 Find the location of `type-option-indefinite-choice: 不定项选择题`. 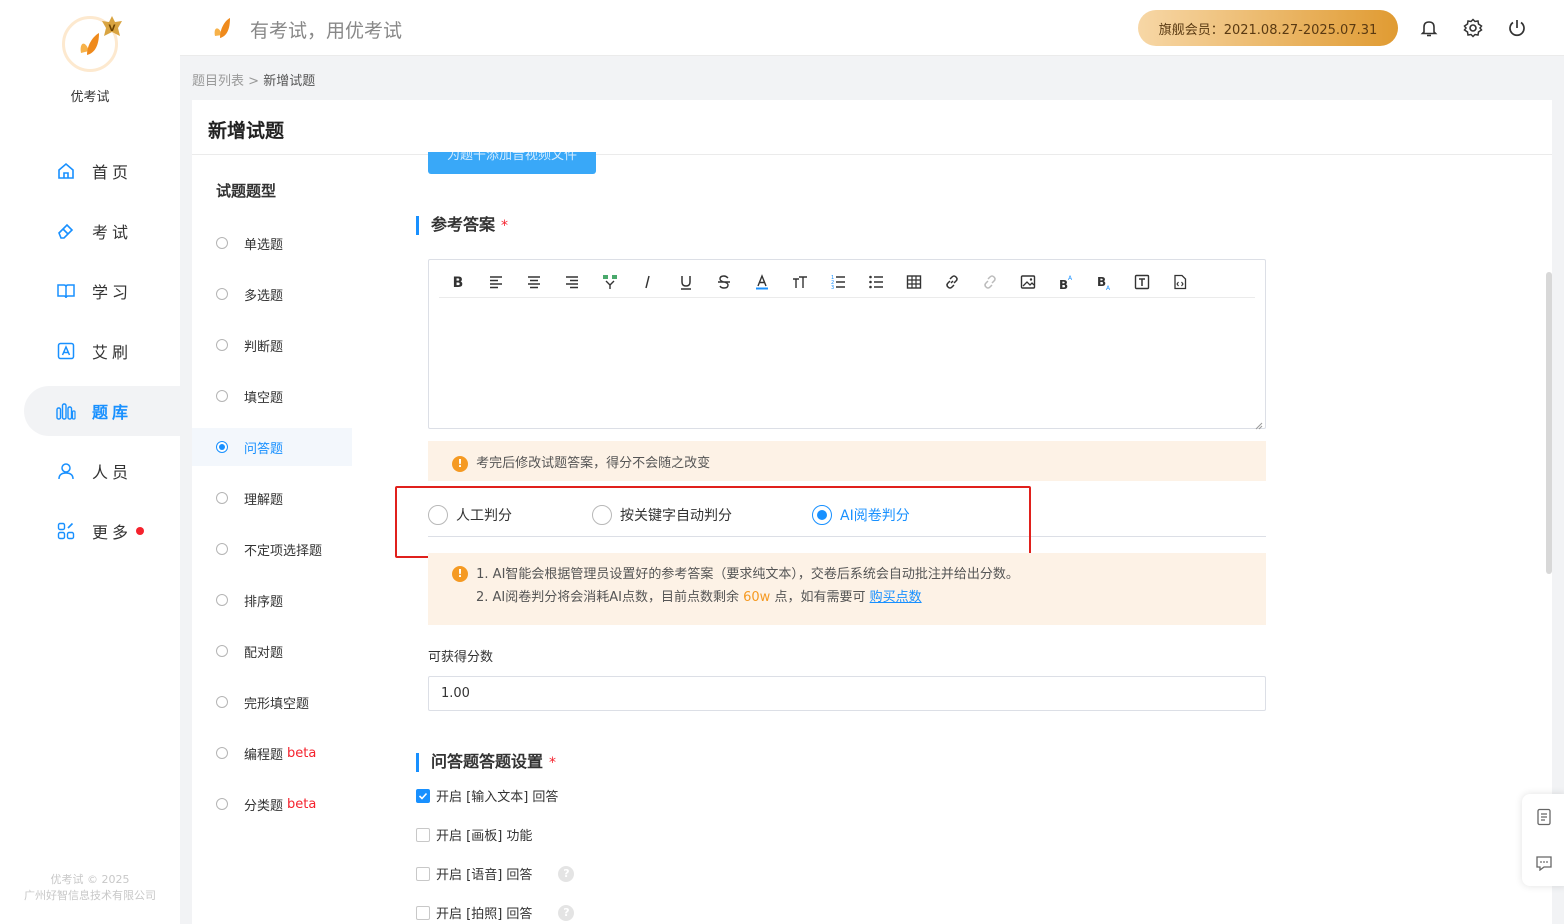

type-option-indefinite-choice: 不定项选择题 is located at coordinates (272, 549).